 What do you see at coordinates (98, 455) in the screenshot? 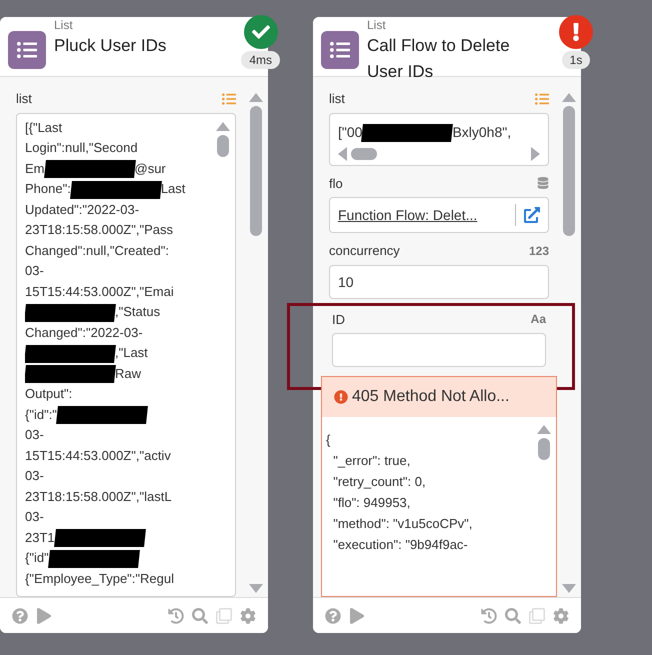
I see `text-fragment: 15T15:44:53.000Z","activ` at bounding box center [98, 455].